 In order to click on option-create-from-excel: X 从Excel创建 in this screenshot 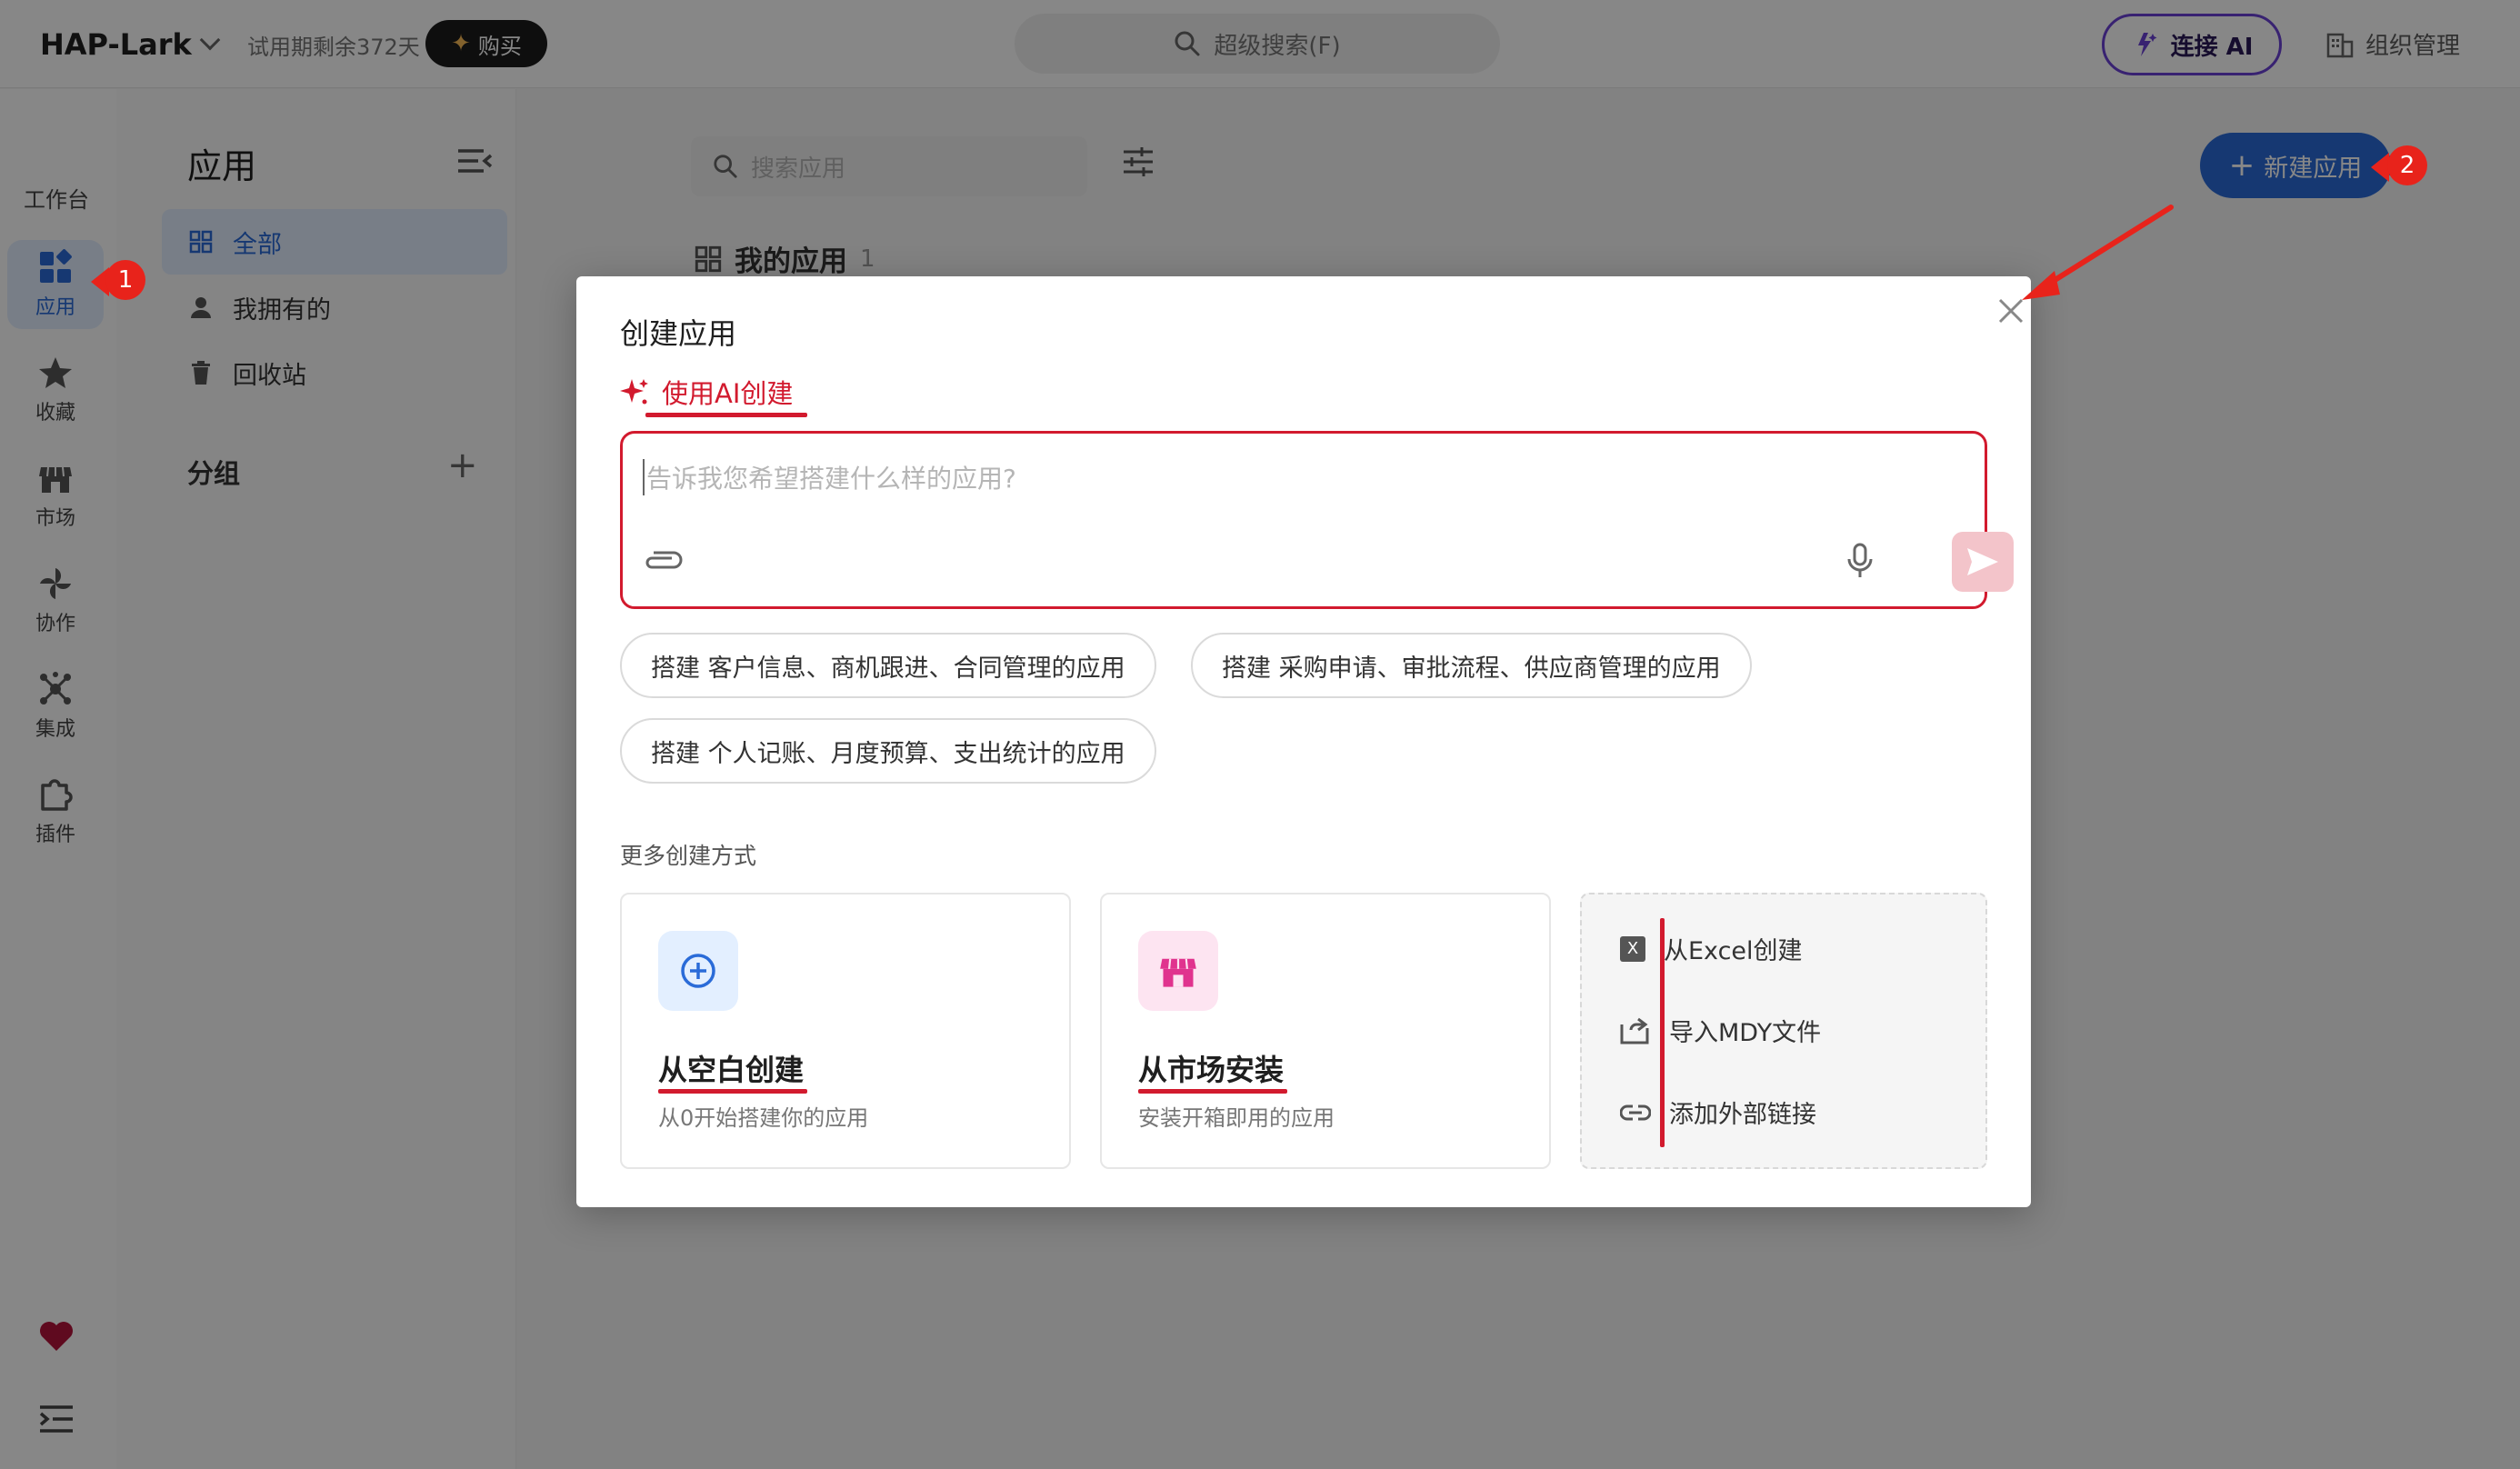, I will do `click(1711, 949)`.